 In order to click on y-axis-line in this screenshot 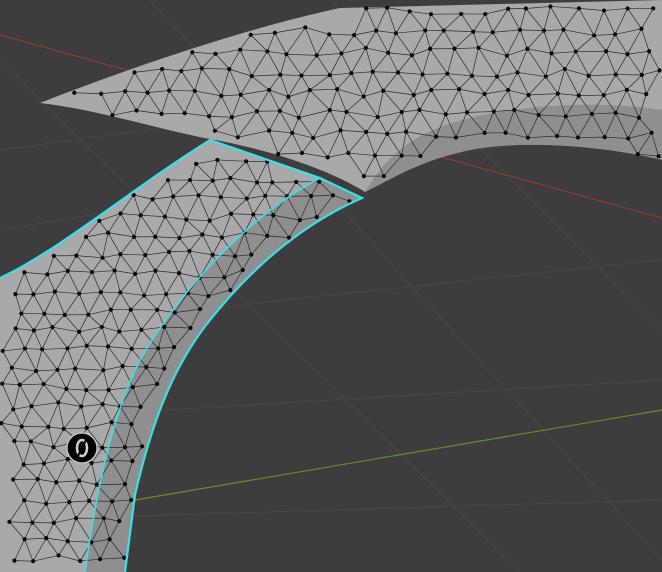, I will do `click(398, 455)`.